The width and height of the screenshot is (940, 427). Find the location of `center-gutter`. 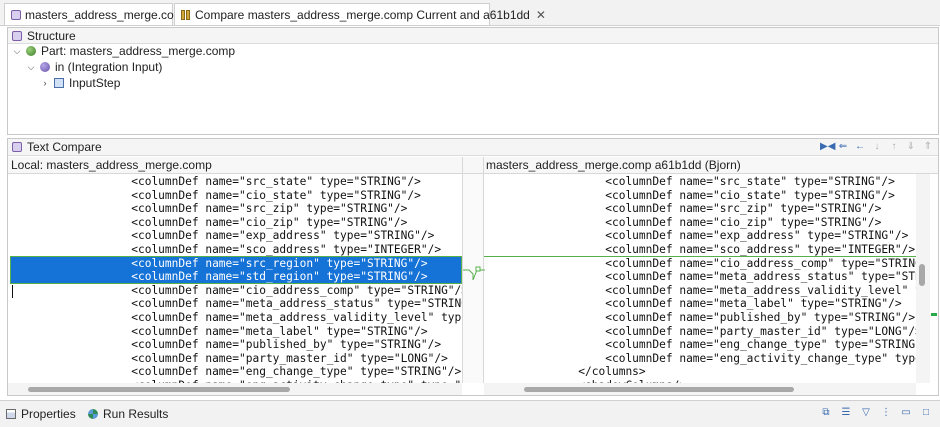

center-gutter is located at coordinates (473, 278).